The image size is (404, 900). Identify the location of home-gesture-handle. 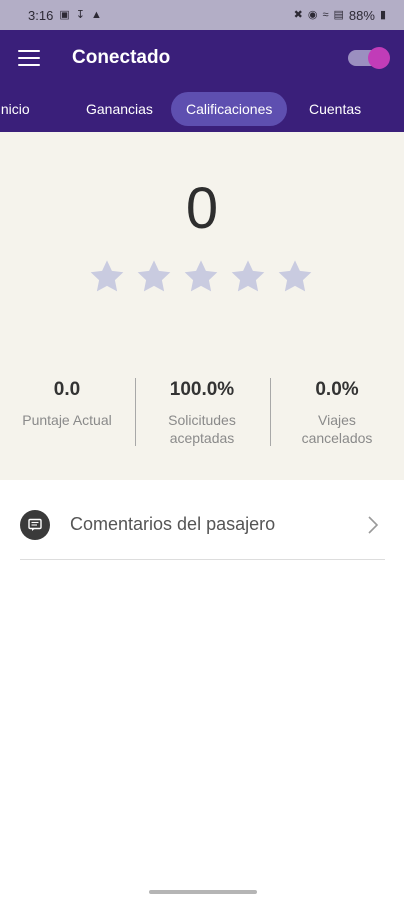
(203, 892).